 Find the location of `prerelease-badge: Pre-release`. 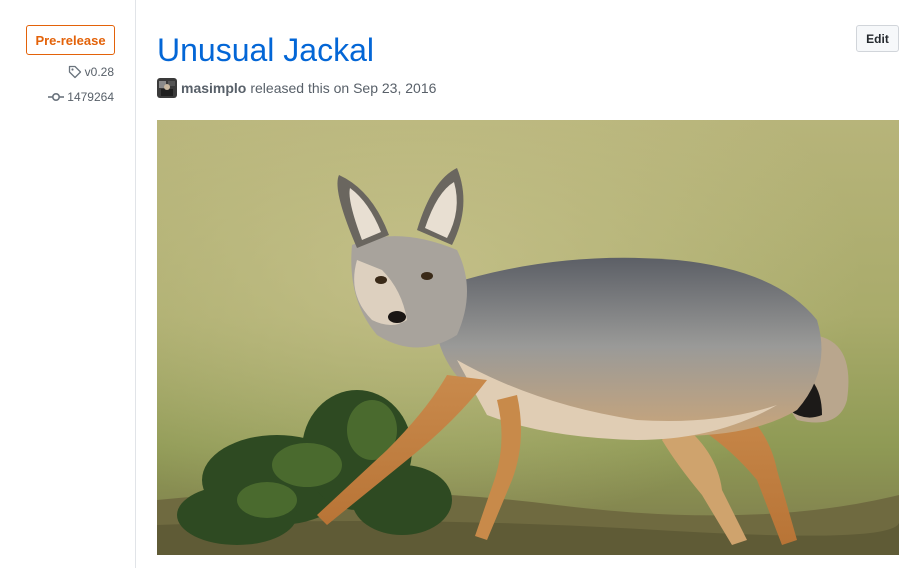

prerelease-badge: Pre-release is located at coordinates (70, 40).